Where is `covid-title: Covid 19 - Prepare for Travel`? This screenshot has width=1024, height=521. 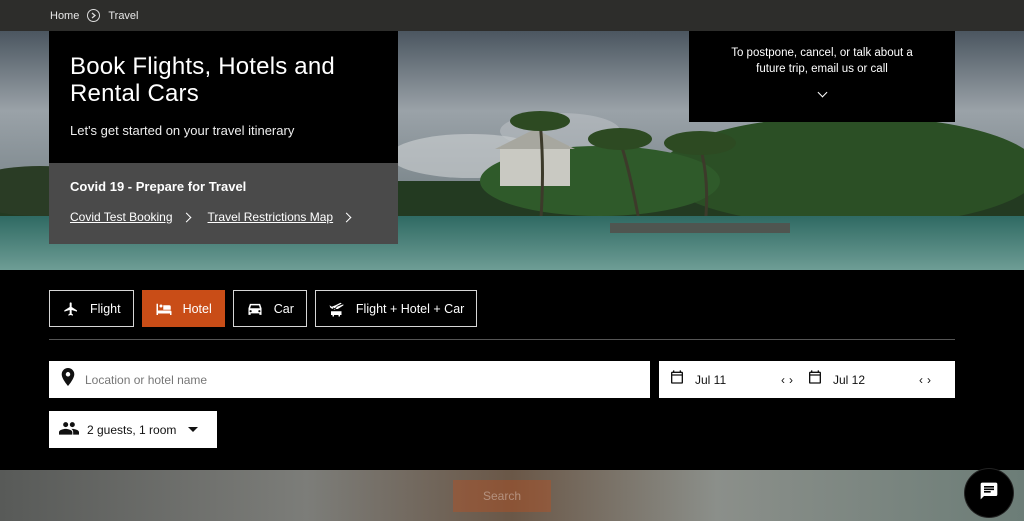 covid-title: Covid 19 - Prepare for Travel is located at coordinates (158, 186).